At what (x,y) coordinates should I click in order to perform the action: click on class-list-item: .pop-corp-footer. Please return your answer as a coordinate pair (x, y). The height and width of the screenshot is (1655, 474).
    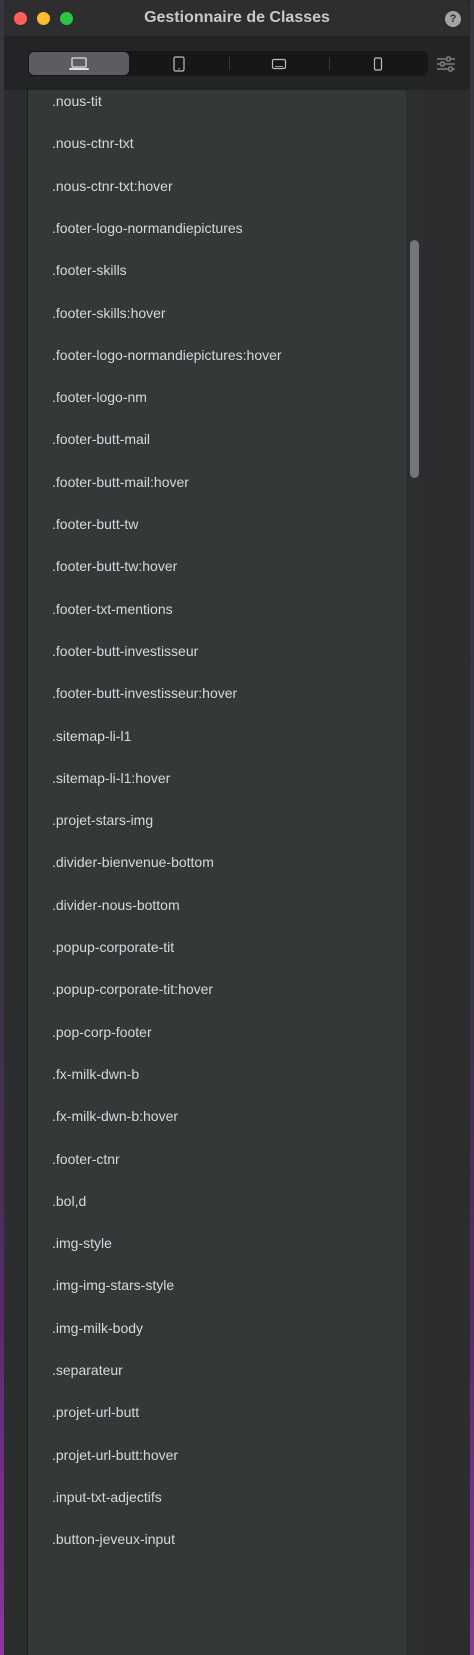
    Looking at the image, I should click on (102, 1032).